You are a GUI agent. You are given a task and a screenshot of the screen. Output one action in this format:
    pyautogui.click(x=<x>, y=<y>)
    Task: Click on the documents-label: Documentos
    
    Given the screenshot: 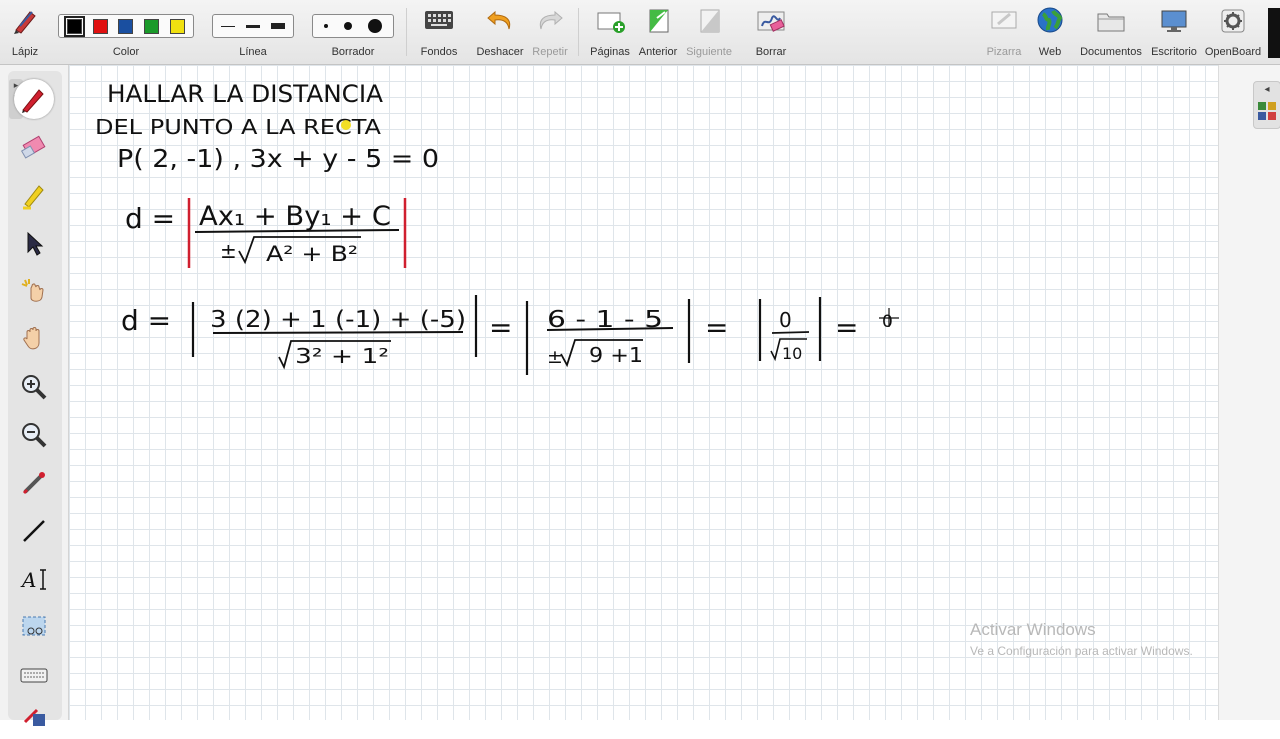 What is the action you would take?
    pyautogui.click(x=1111, y=52)
    